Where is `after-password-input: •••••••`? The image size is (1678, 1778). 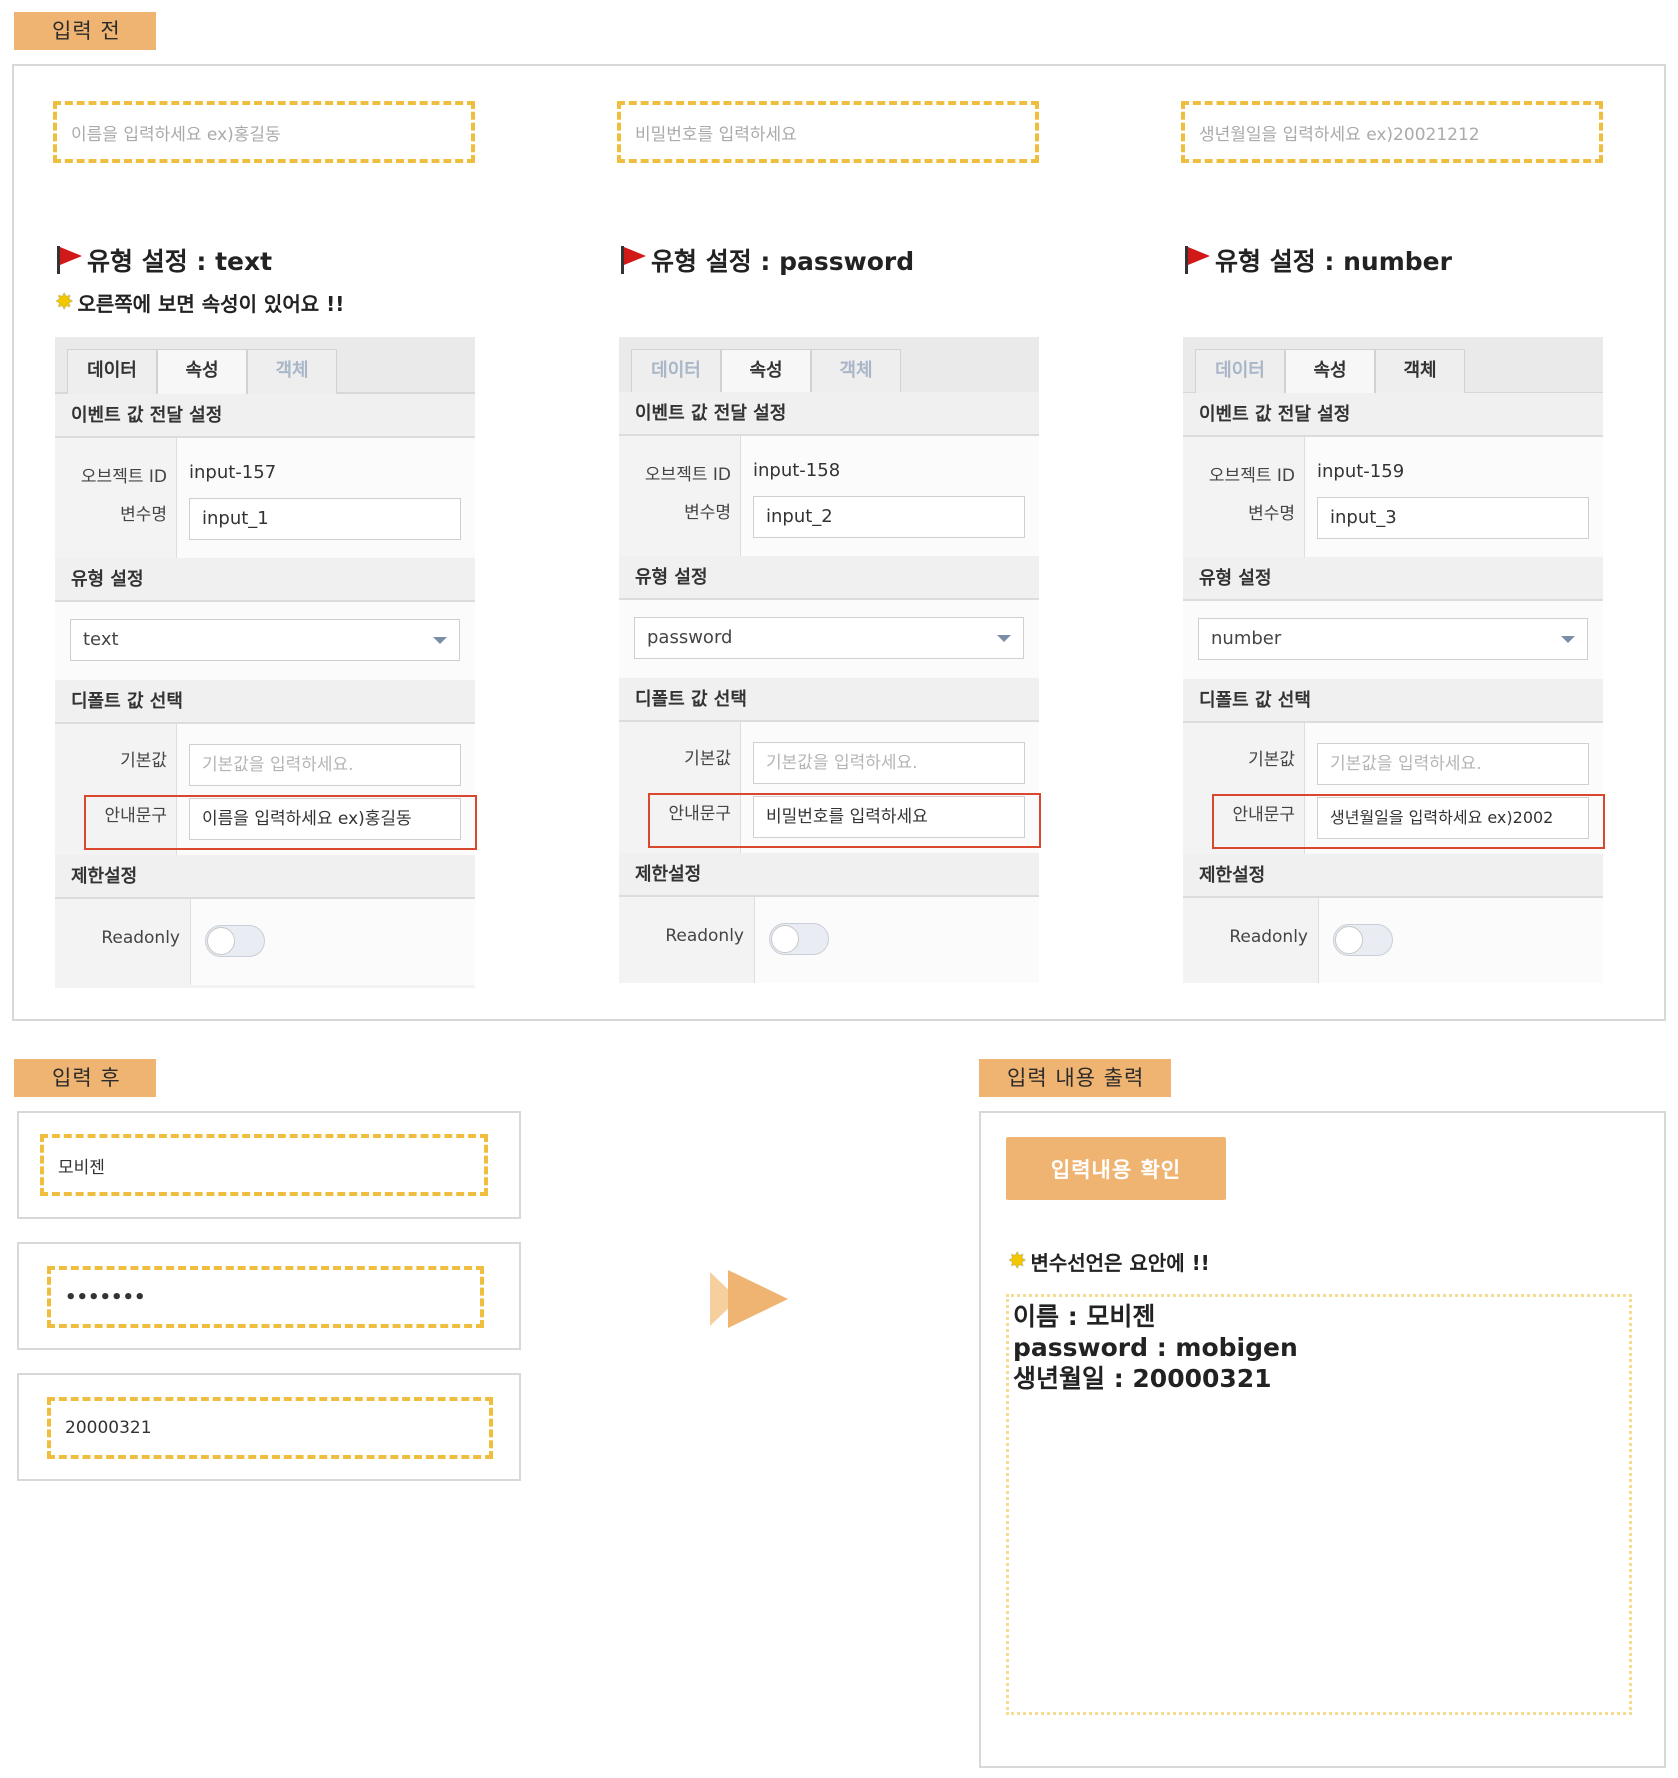 after-password-input: ••••••• is located at coordinates (265, 1297).